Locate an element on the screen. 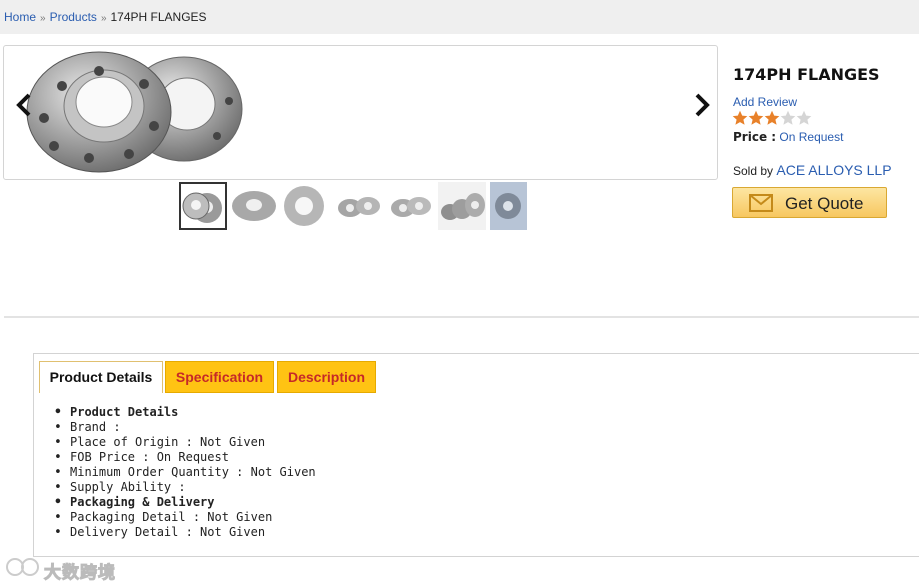 This screenshot has width=919, height=584. breadcrumb-home: Home is located at coordinates (20, 17).